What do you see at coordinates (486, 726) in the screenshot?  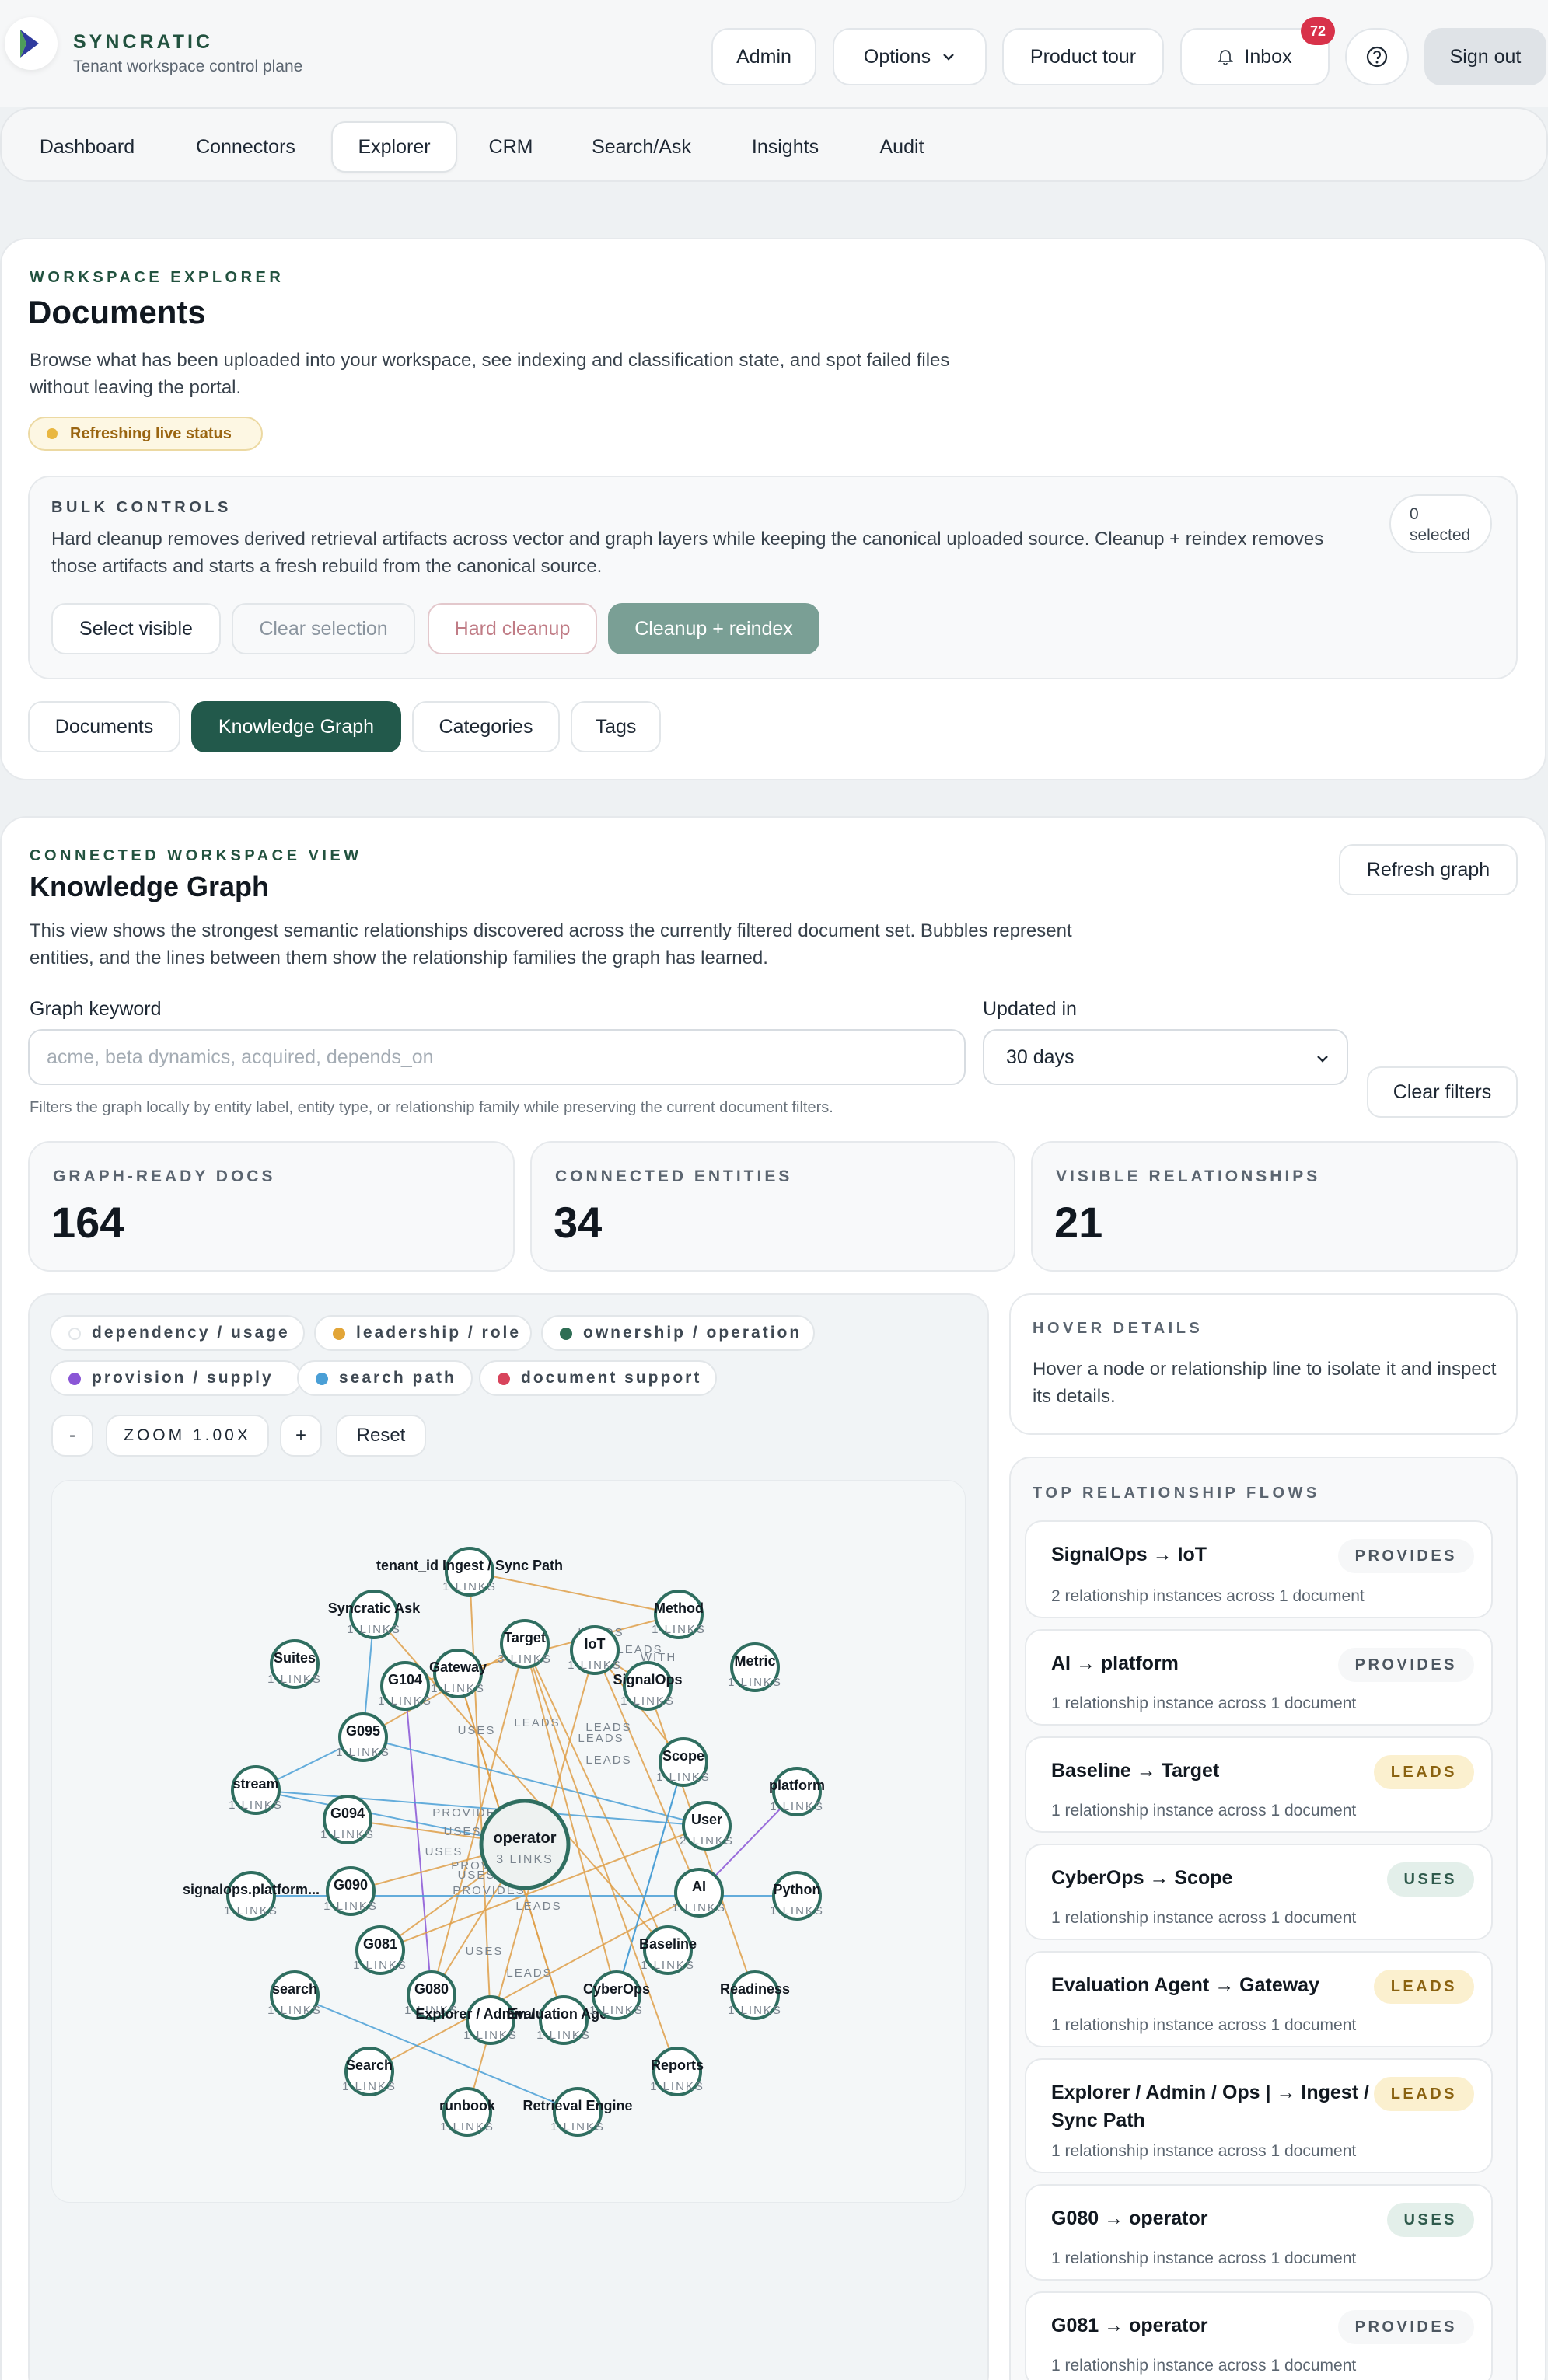 I see `subtab-categories: Categories` at bounding box center [486, 726].